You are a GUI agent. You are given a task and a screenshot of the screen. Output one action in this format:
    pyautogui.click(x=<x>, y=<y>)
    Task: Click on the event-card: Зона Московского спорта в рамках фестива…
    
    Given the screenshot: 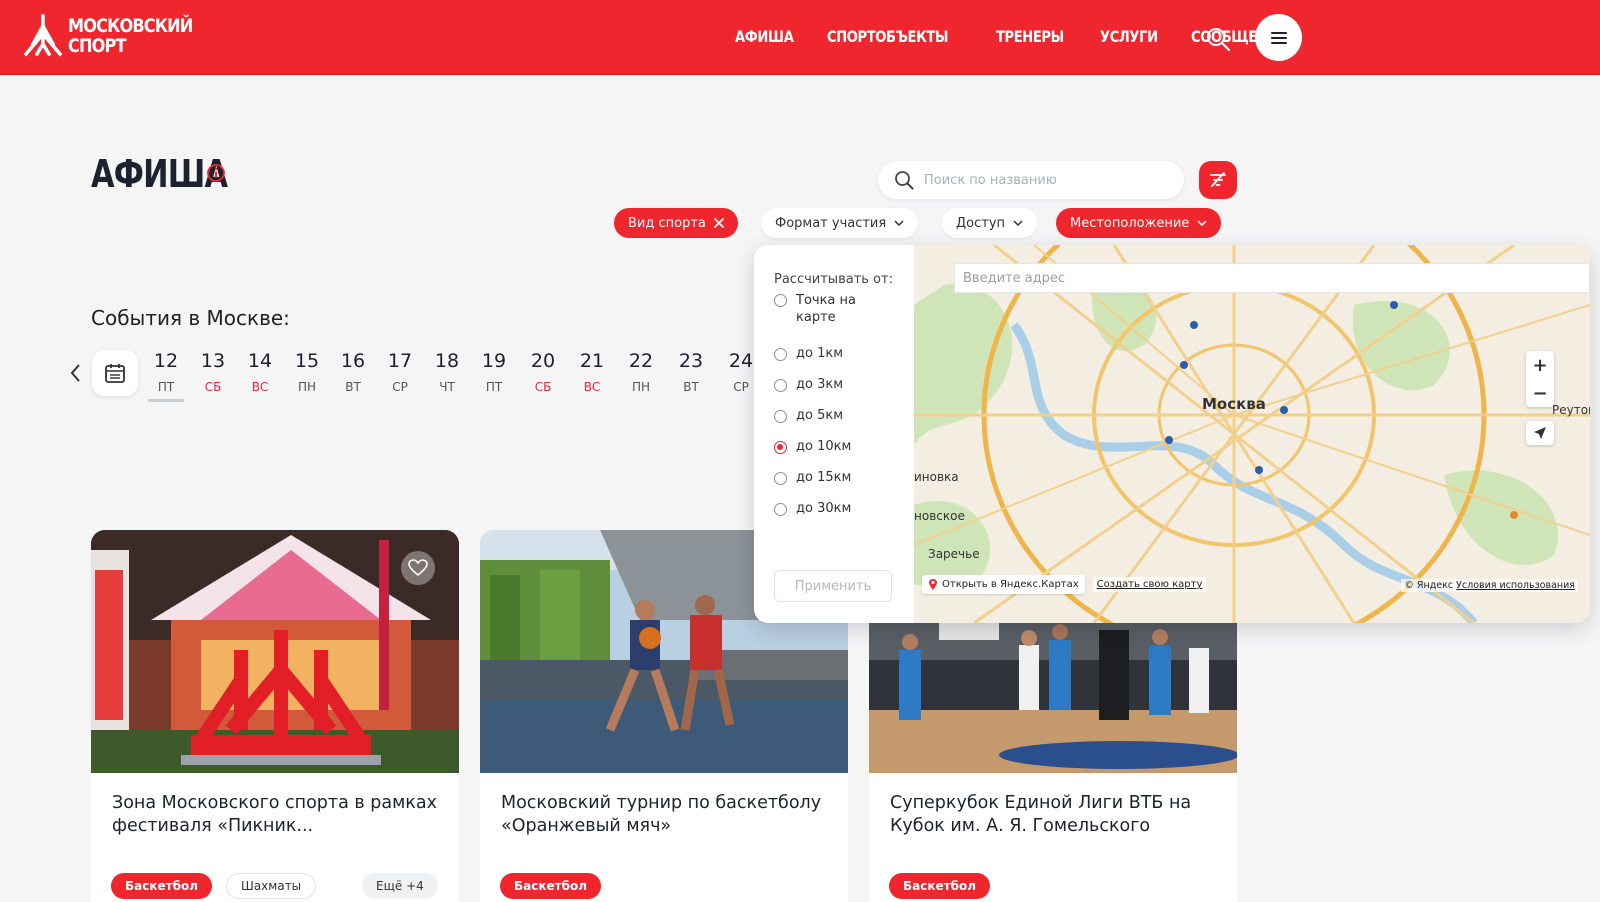 What is the action you would take?
    pyautogui.click(x=275, y=716)
    